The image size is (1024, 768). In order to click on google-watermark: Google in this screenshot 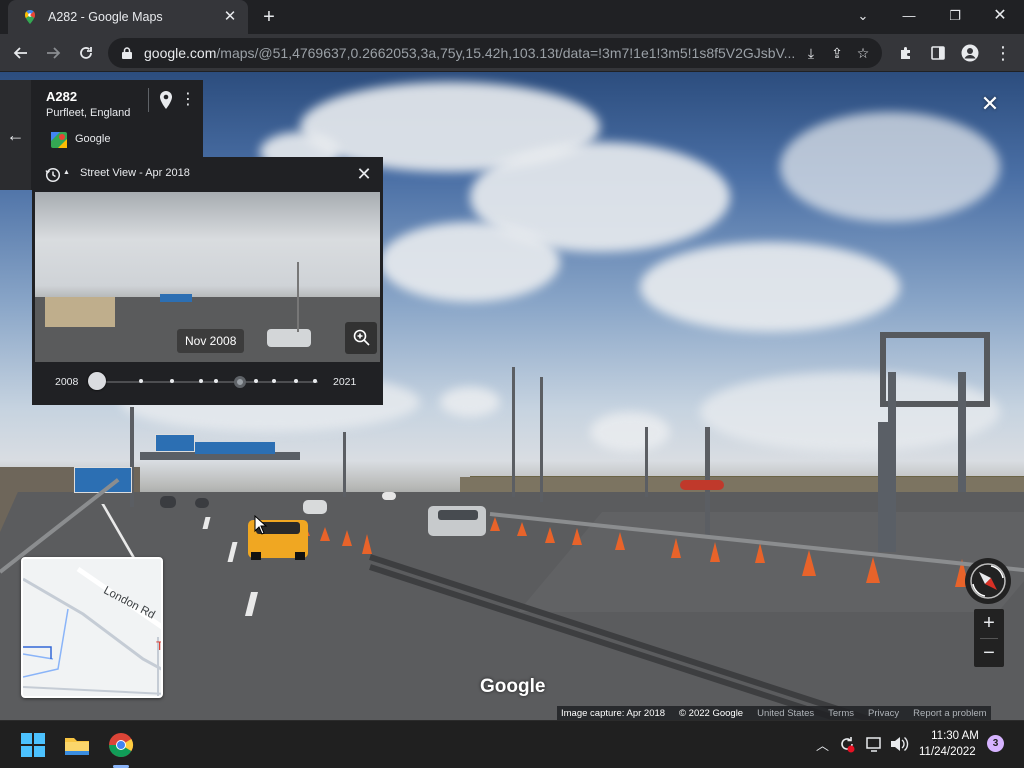, I will do `click(513, 686)`.